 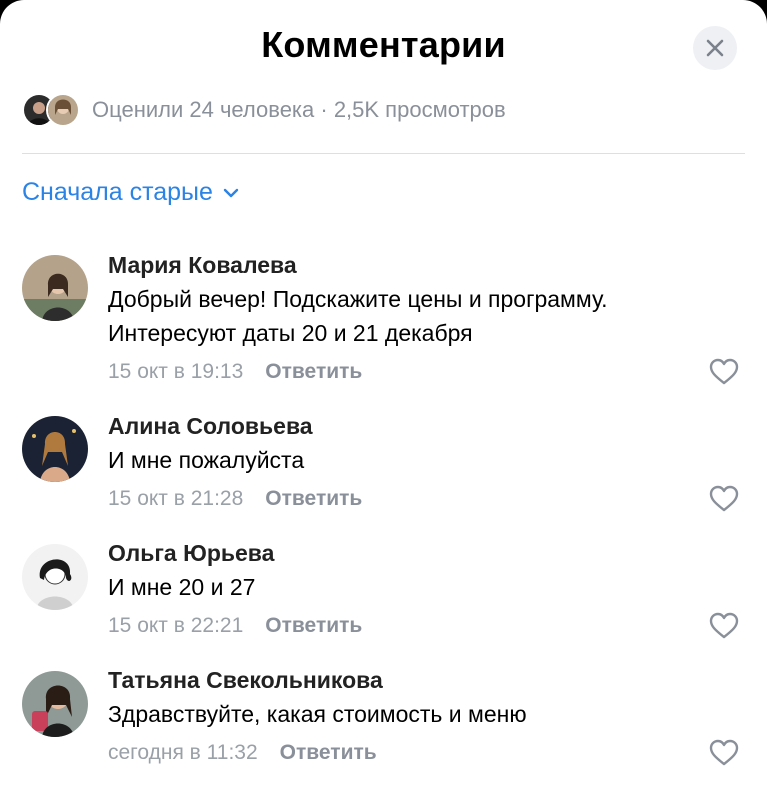 I want to click on comment-time: сегодня в 11:32, so click(x=183, y=752).